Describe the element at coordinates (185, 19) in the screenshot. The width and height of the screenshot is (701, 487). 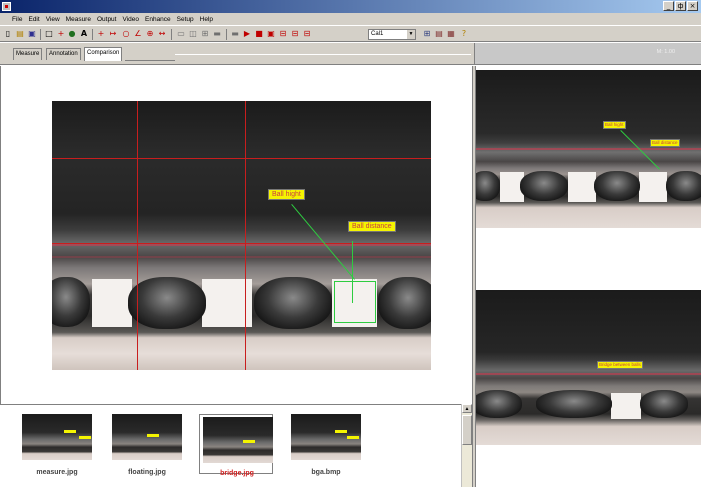
I see `menu-setup: Setup` at that location.